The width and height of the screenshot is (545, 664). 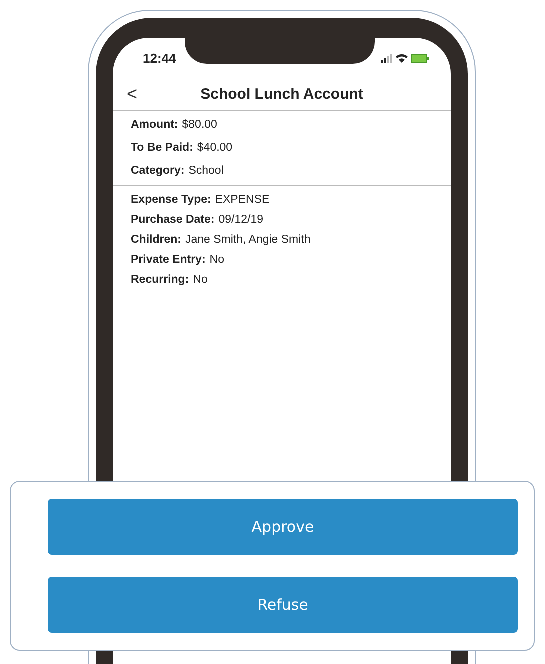 What do you see at coordinates (282, 94) in the screenshot?
I see `screen-title: School Lunch Account` at bounding box center [282, 94].